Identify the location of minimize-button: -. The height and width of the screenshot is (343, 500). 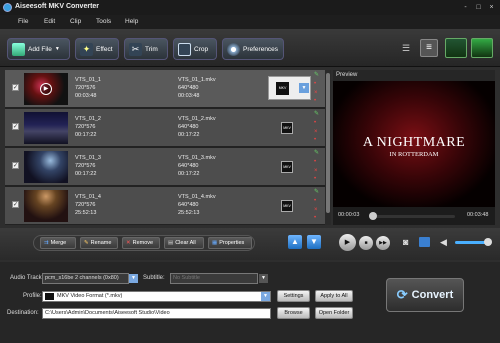
(465, 7).